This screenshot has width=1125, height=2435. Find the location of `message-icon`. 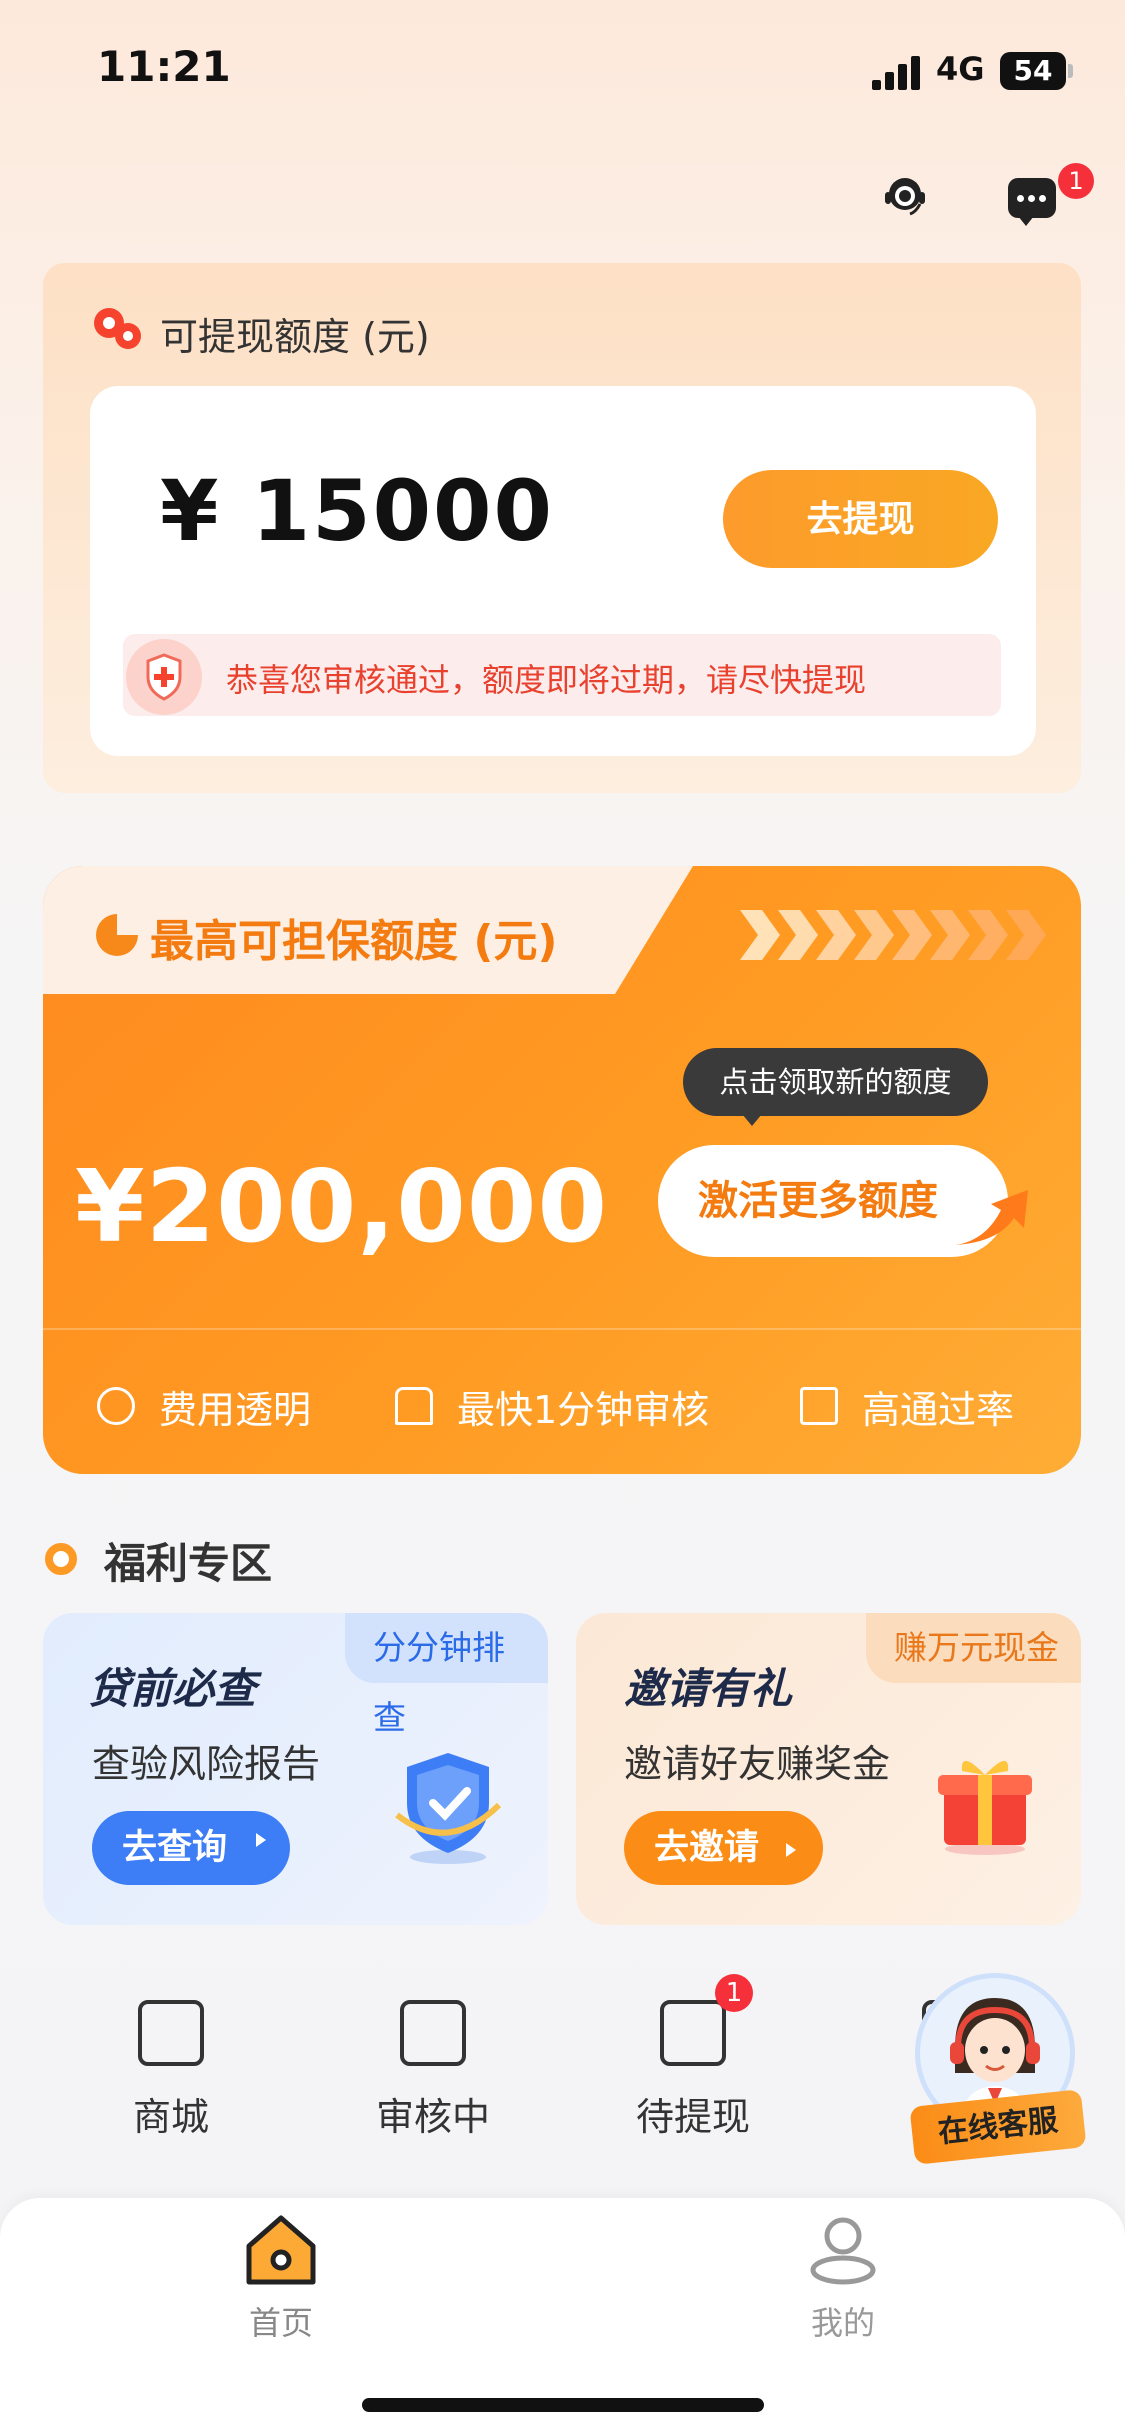

message-icon is located at coordinates (1032, 202).